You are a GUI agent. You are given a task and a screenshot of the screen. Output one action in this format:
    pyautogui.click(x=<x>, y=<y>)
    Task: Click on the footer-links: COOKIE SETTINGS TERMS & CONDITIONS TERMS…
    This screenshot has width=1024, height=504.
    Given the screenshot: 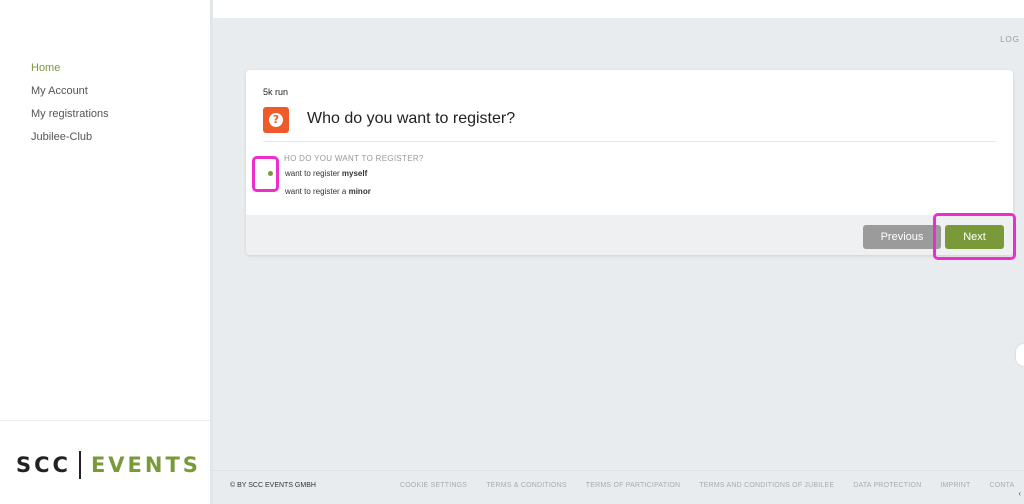 What is the action you would take?
    pyautogui.click(x=712, y=485)
    